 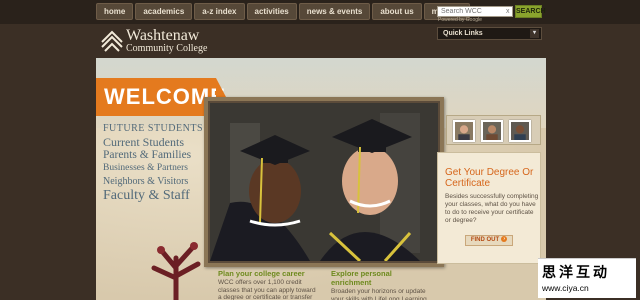 What do you see at coordinates (485, 240) in the screenshot?
I see `find-out-label: FIND OUT` at bounding box center [485, 240].